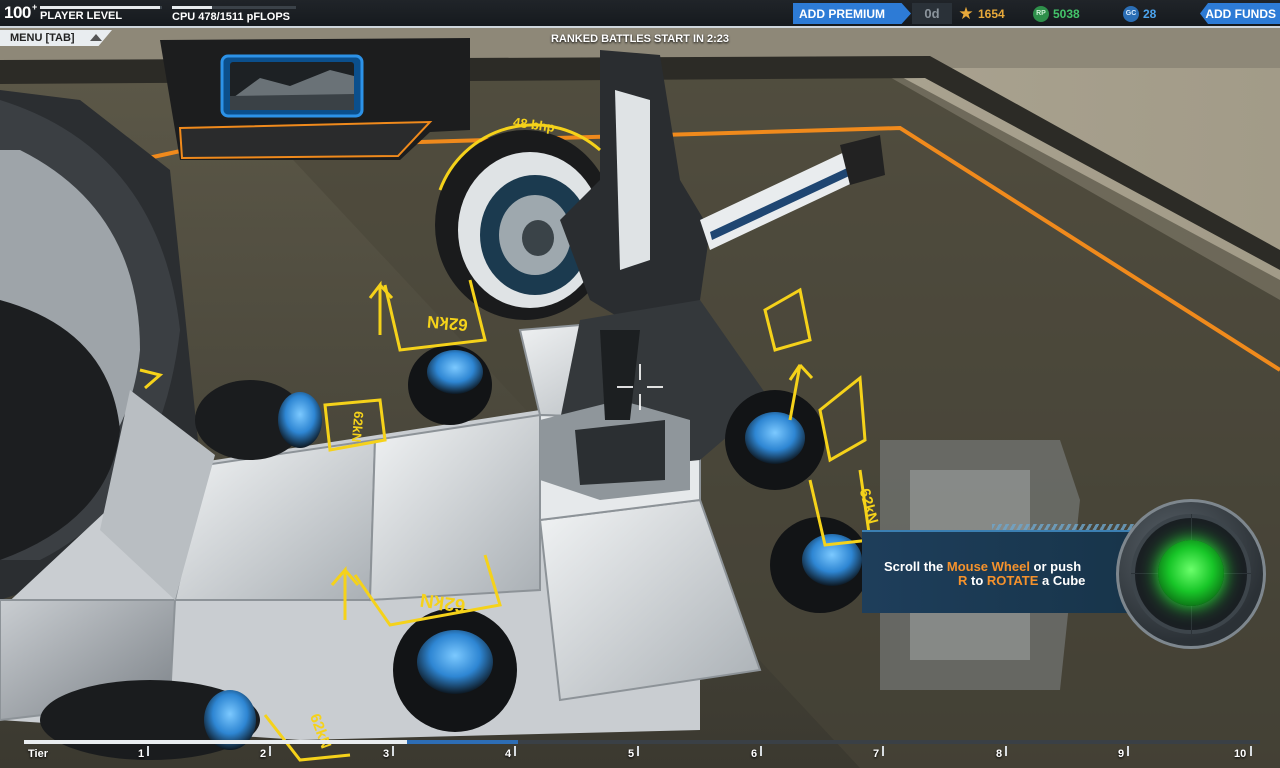 The width and height of the screenshot is (1280, 768). I want to click on tier-number-label: 5, so click(631, 754).